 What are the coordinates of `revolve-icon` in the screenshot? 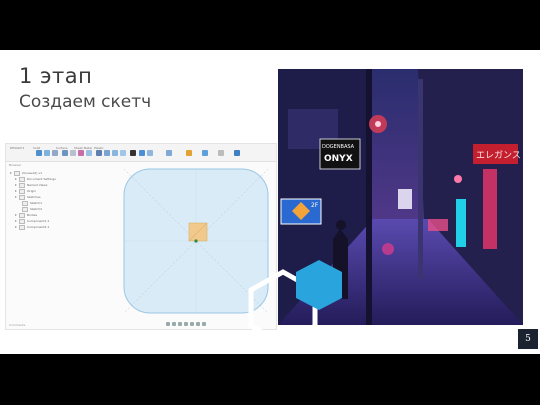 It's located at (55, 153).